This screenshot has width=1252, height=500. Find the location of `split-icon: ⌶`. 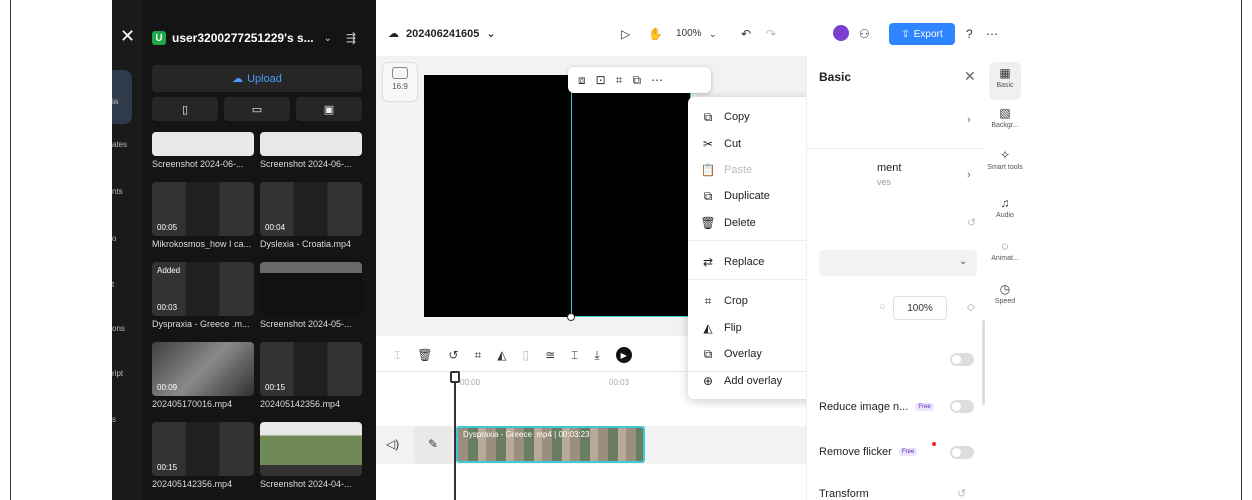

split-icon: ⌶ is located at coordinates (397, 355).